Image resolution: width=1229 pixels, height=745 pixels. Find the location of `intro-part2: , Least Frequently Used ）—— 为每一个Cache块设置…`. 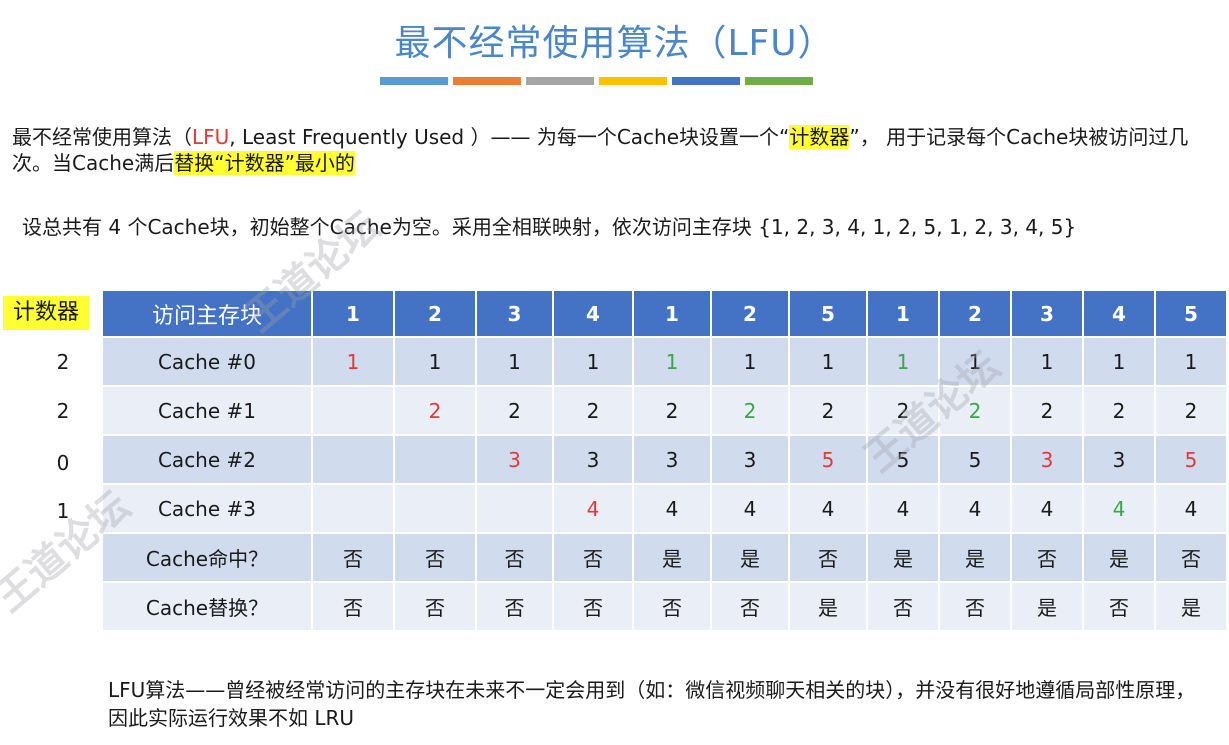

intro-part2: , Least Frequently Used ）—— 为每一个Cache块设置… is located at coordinates (509, 137).